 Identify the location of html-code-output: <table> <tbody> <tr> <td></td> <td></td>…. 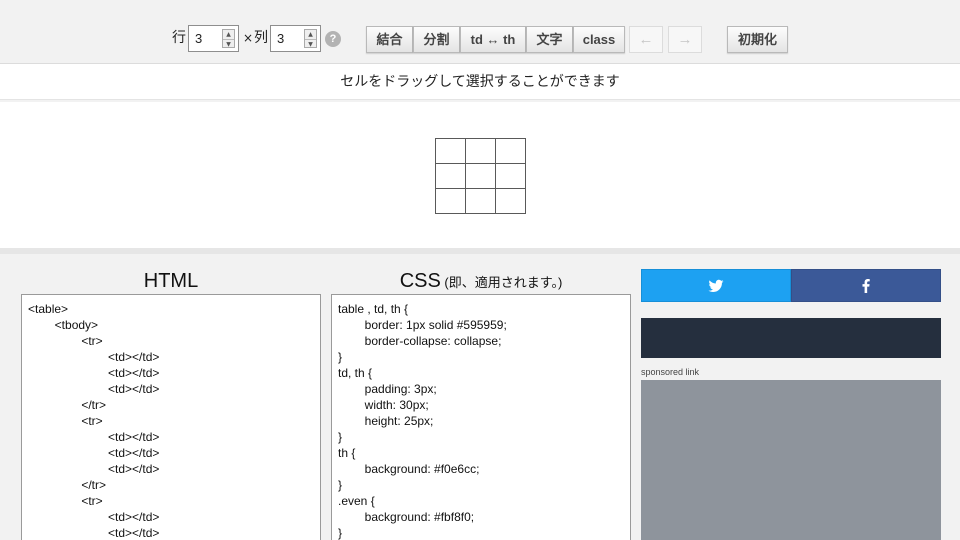
(171, 417).